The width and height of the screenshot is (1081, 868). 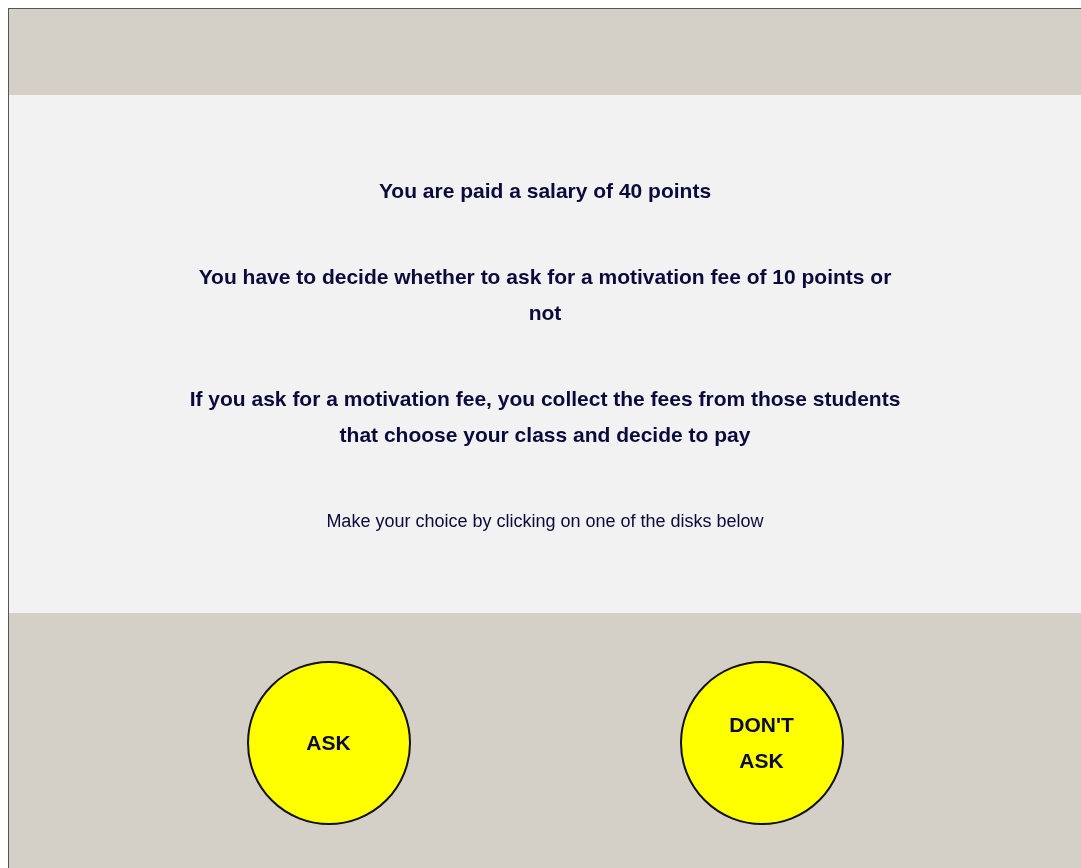 I want to click on instruction-text: Make your choice by clicking on one of the disks below, so click(x=545, y=521).